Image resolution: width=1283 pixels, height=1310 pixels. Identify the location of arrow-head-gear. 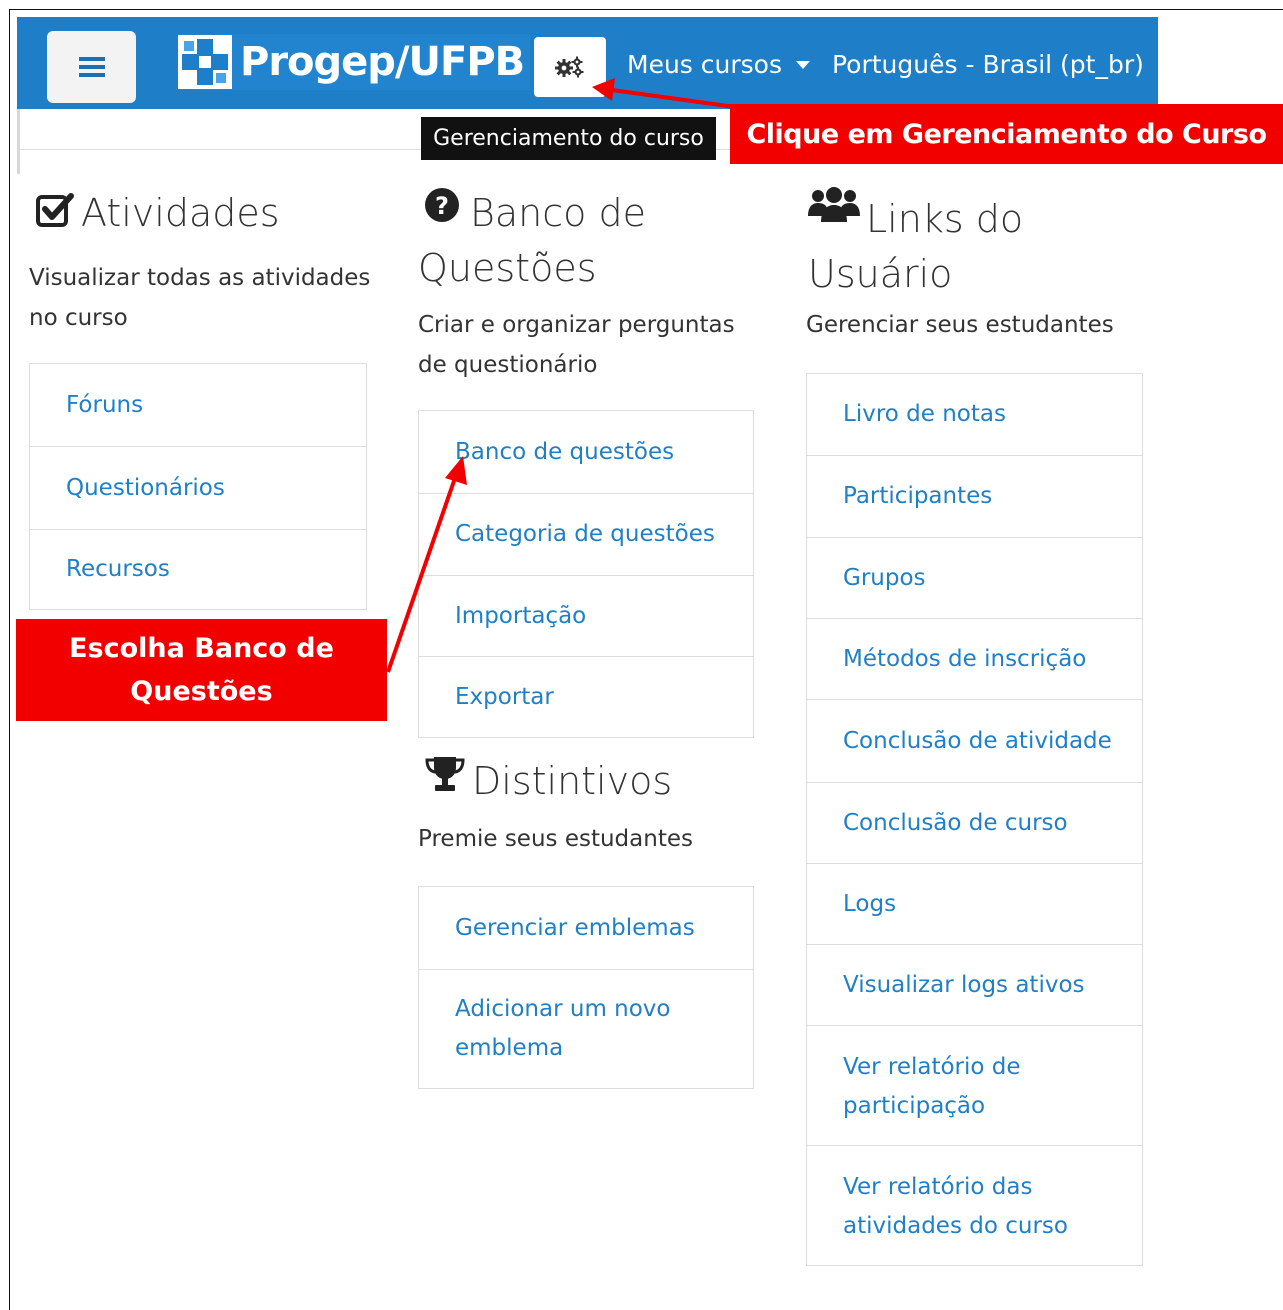
(603, 89).